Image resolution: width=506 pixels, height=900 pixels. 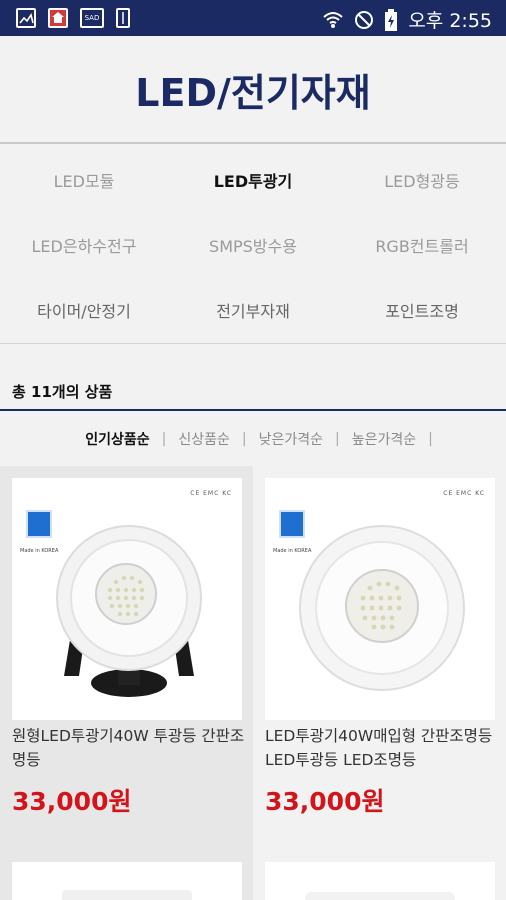 I want to click on wifi-icon, so click(x=333, y=19).